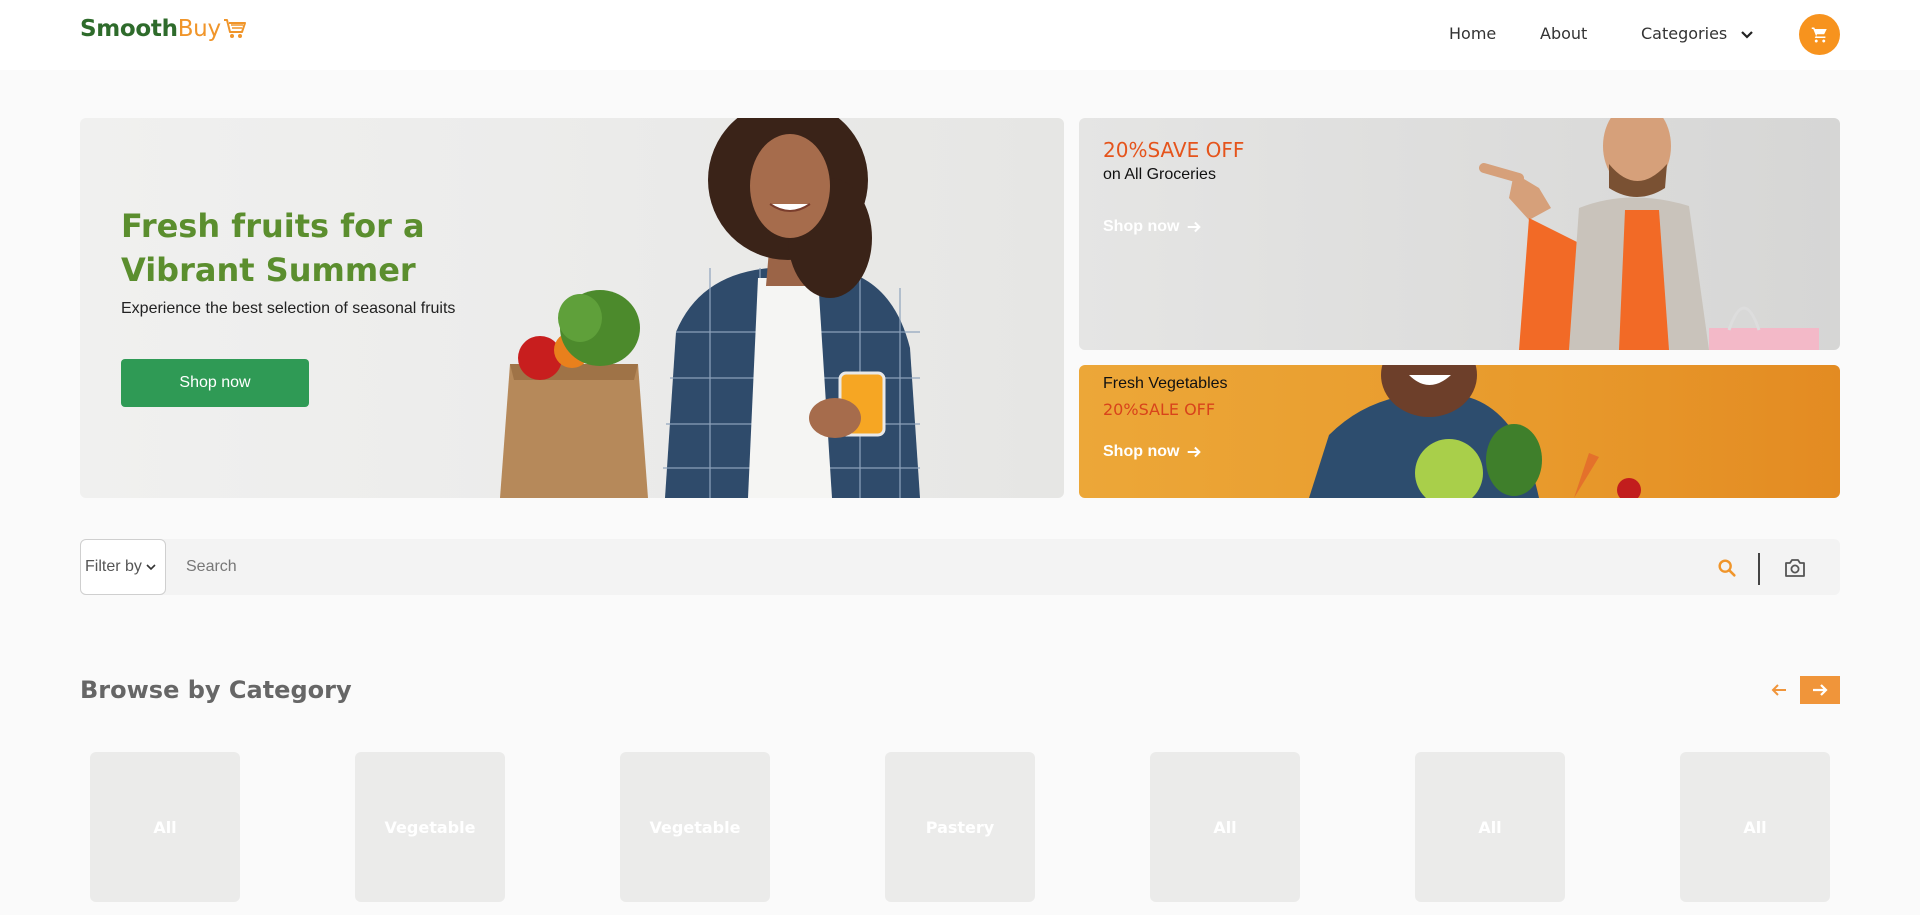 This screenshot has height=915, width=1920. I want to click on carousel-prev-button, so click(1779, 690).